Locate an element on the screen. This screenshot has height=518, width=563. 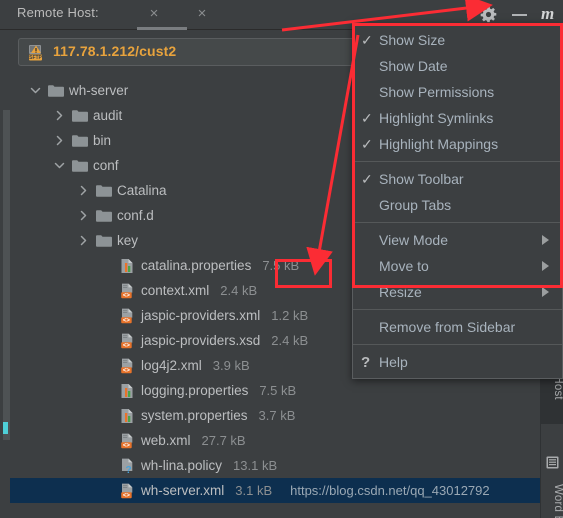
tree-item-name: jaspic-providers.xsd is located at coordinates (201, 340).